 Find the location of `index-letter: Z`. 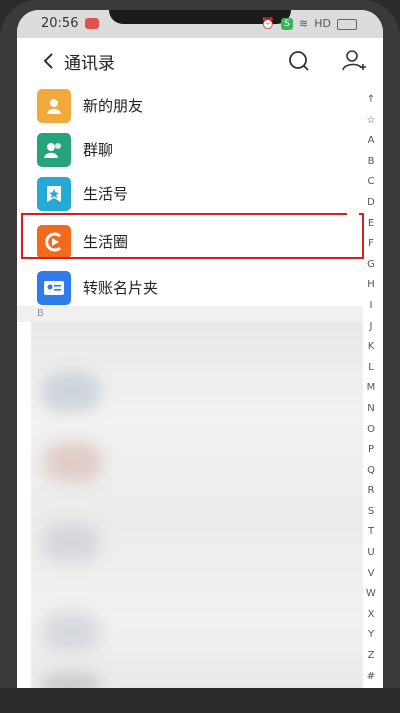

index-letter: Z is located at coordinates (371, 656).